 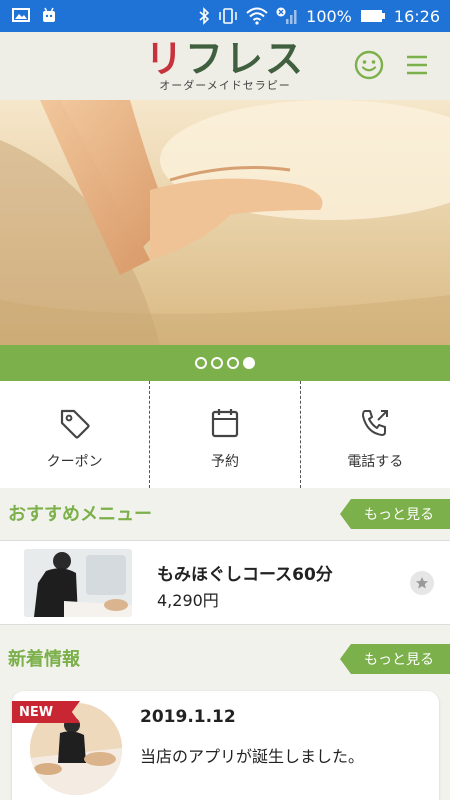 I want to click on favorite-button, so click(x=422, y=583).